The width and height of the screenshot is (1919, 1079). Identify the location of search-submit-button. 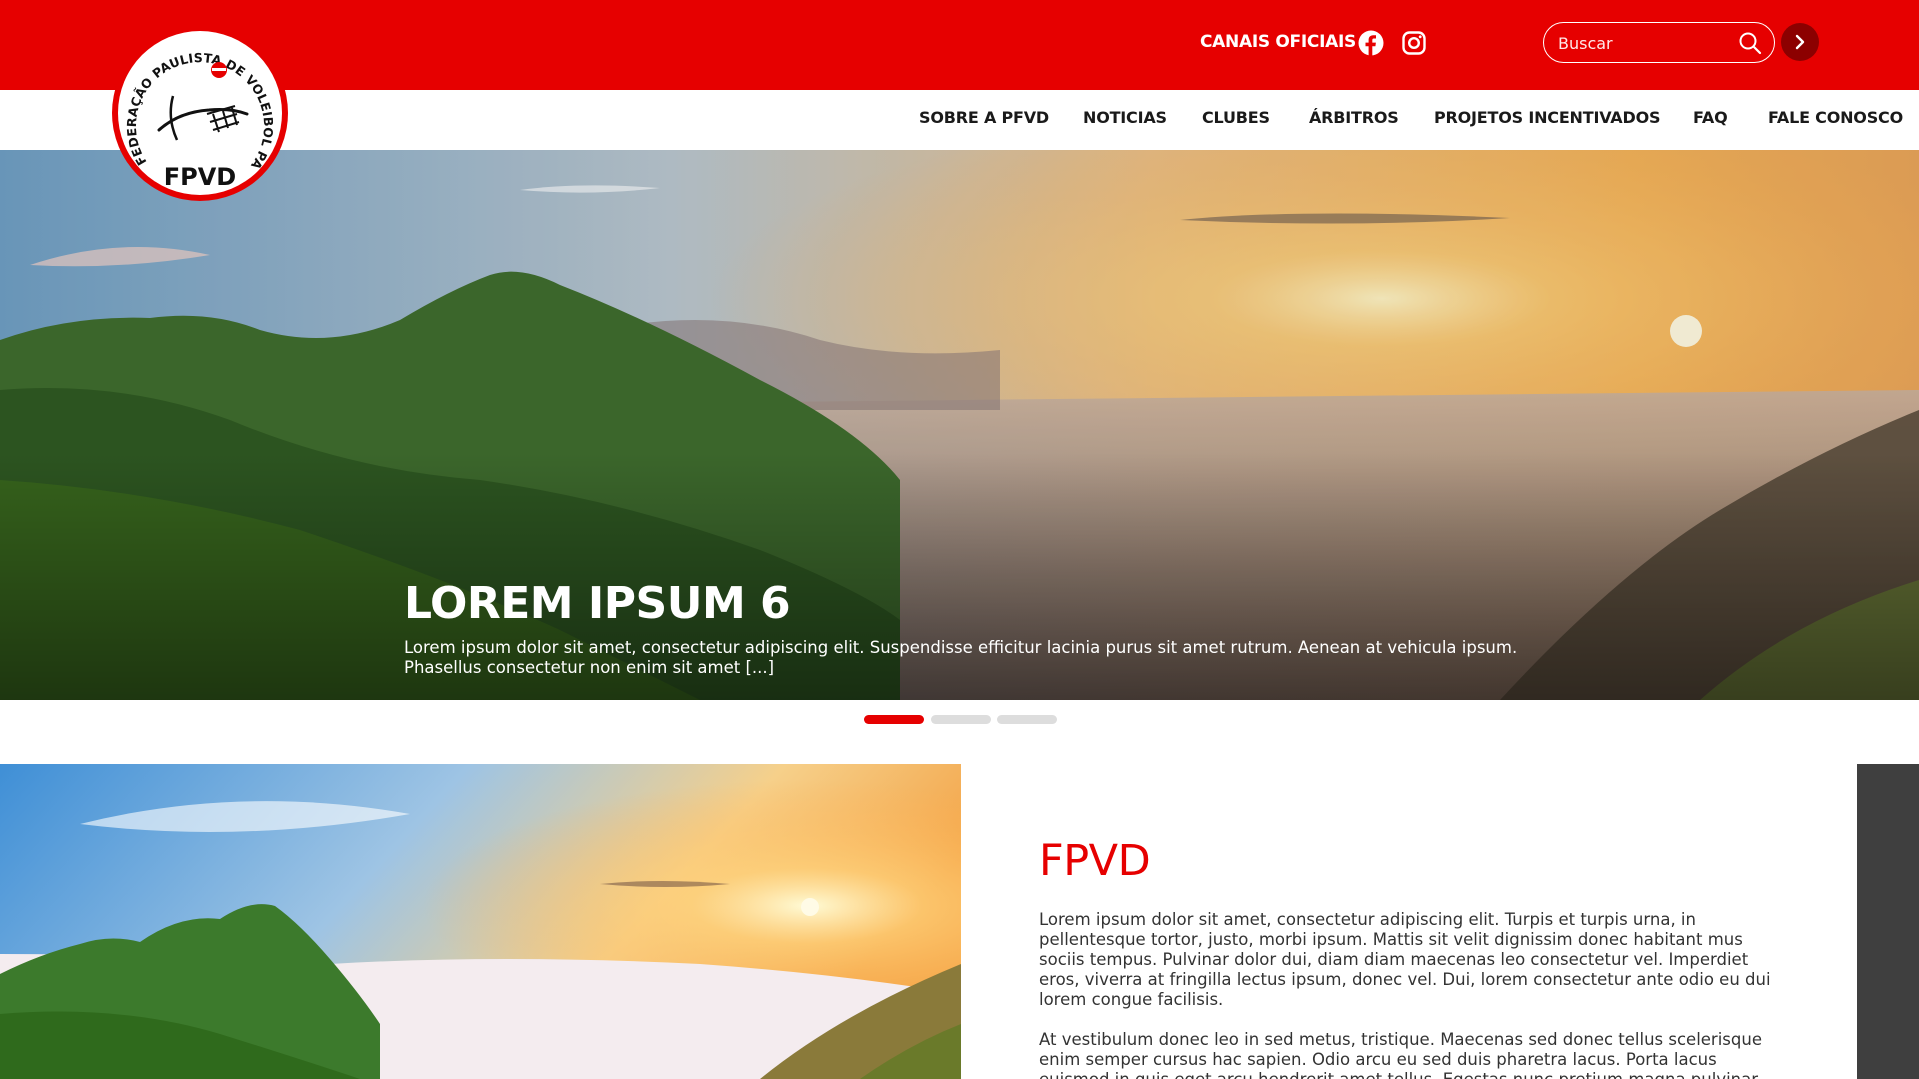
(1800, 42).